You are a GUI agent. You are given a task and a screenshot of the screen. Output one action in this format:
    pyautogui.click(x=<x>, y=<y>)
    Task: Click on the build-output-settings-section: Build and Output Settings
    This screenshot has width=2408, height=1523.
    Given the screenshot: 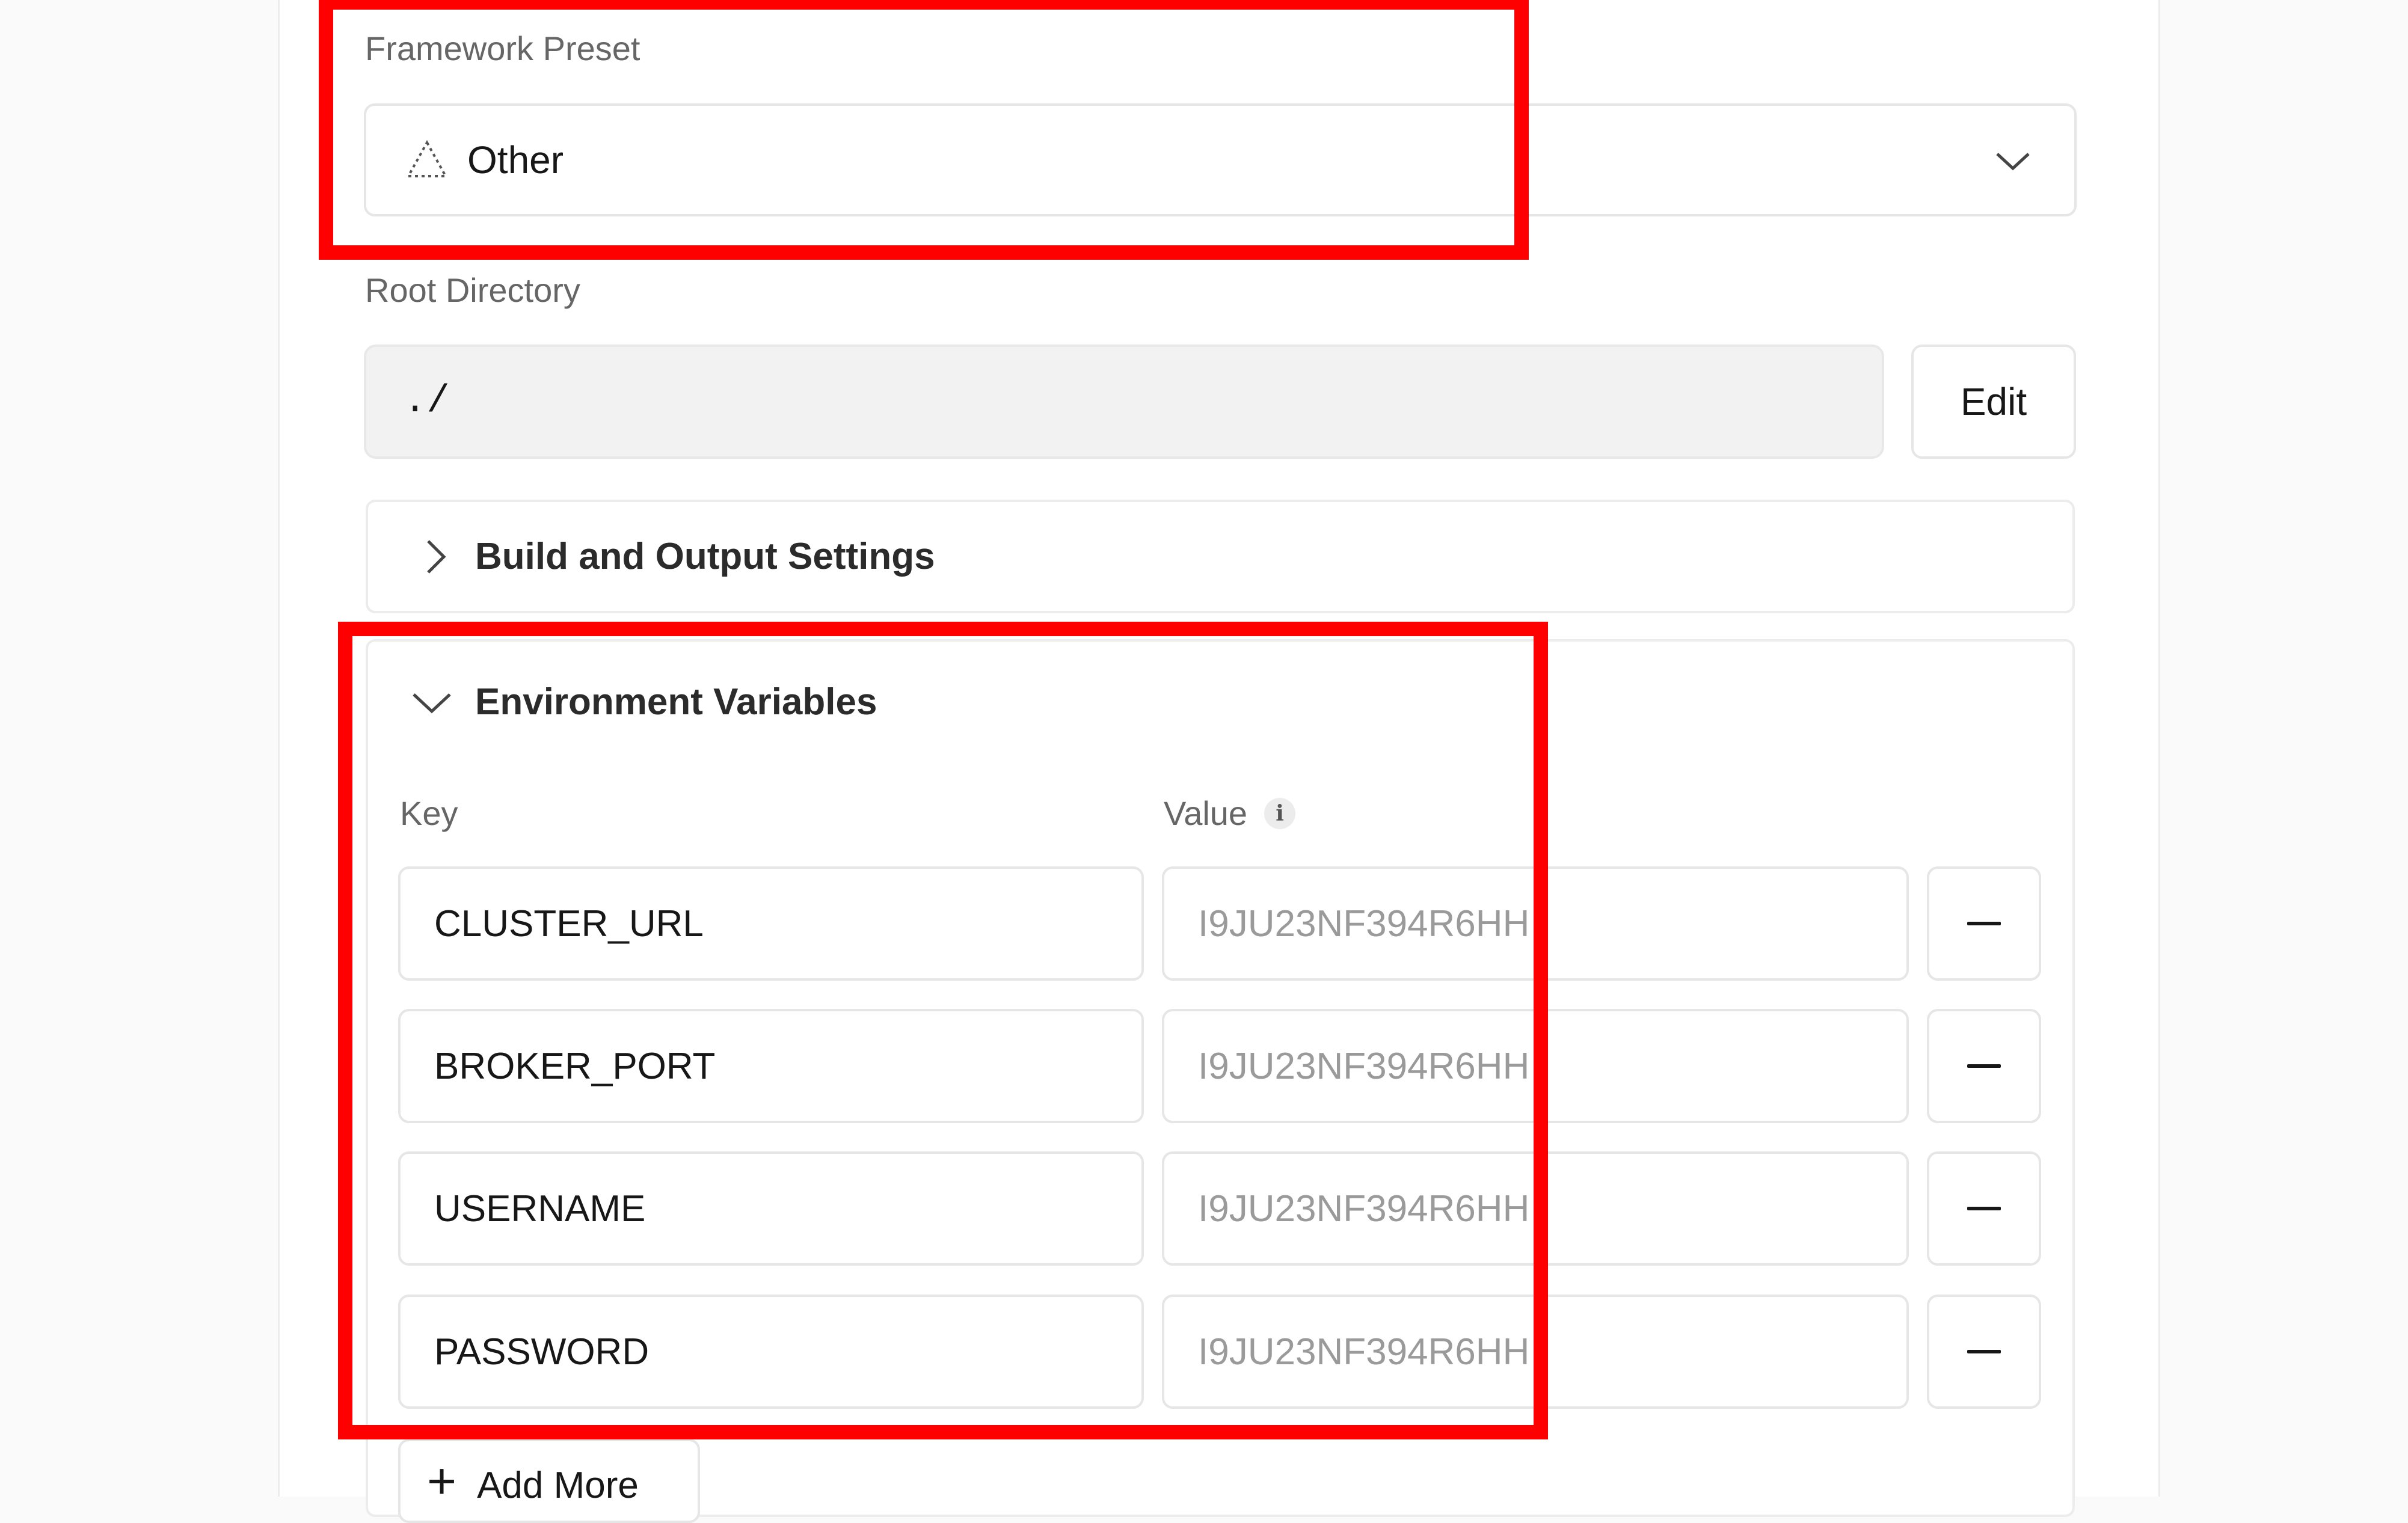 What is the action you would take?
    pyautogui.click(x=1220, y=556)
    